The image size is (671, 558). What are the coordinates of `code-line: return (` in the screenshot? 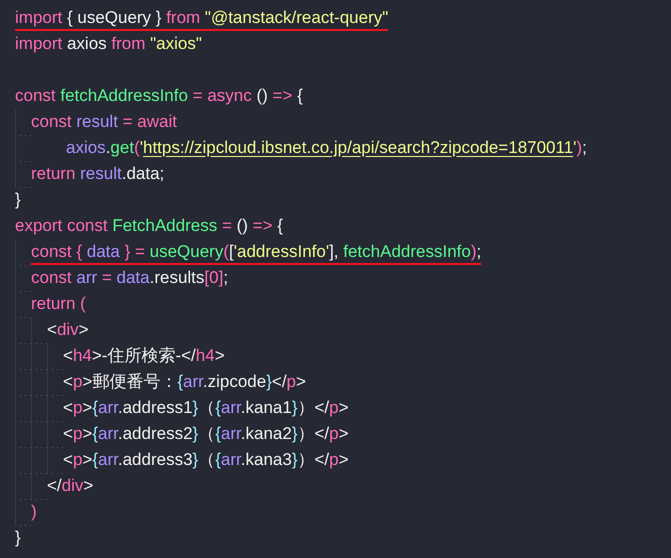 It's located at (58, 304).